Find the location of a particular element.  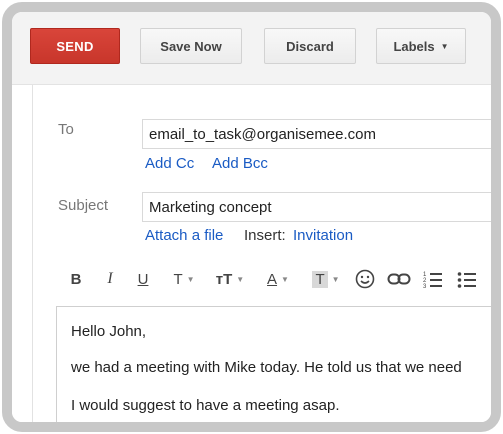

discard-button: Discard is located at coordinates (310, 46).